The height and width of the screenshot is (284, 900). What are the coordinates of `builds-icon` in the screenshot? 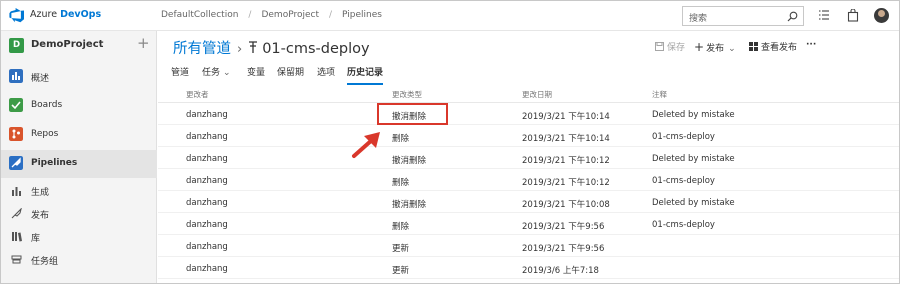 It's located at (16, 191).